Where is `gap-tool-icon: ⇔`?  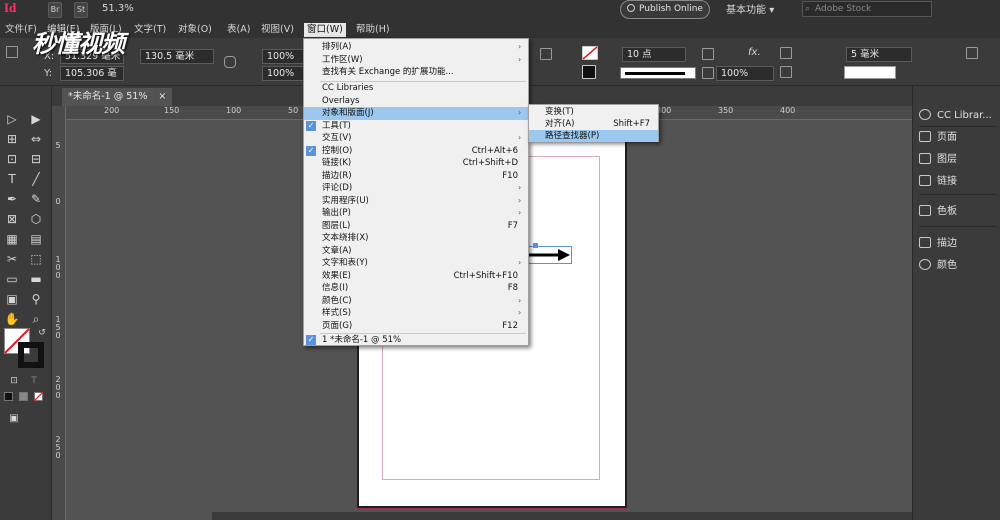 gap-tool-icon: ⇔ is located at coordinates (36, 139).